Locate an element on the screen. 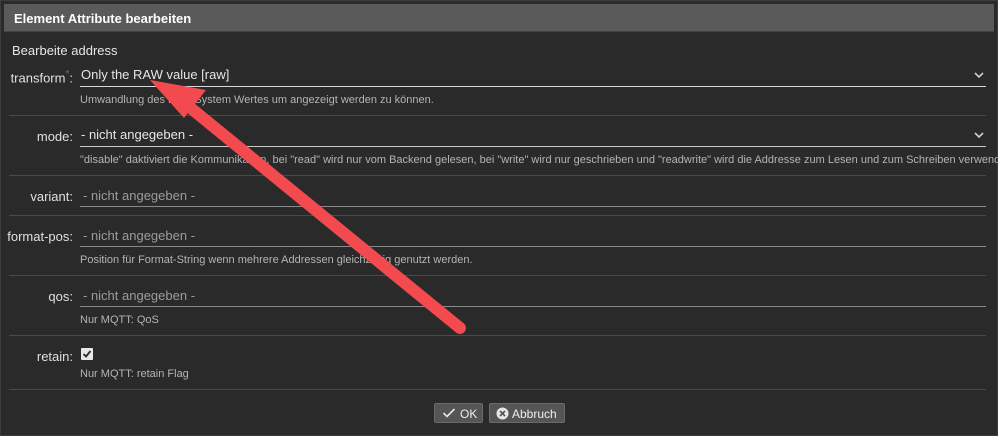 This screenshot has width=998, height=436. transform-select-value: Only the RAW value [raw] is located at coordinates (155, 74).